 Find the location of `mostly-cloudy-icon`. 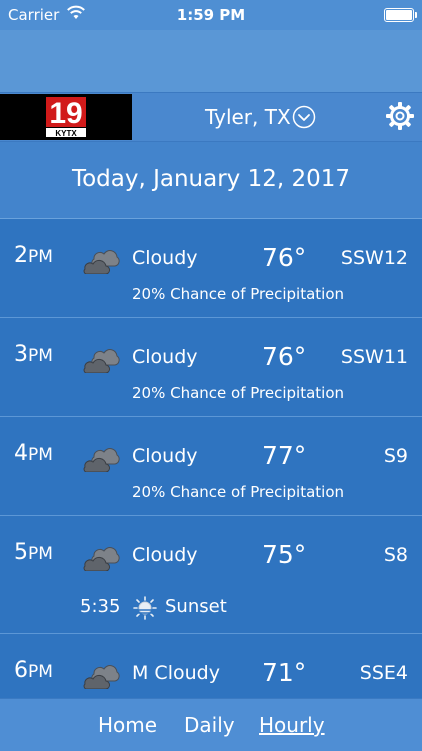

mostly-cloudy-icon is located at coordinates (101, 677).